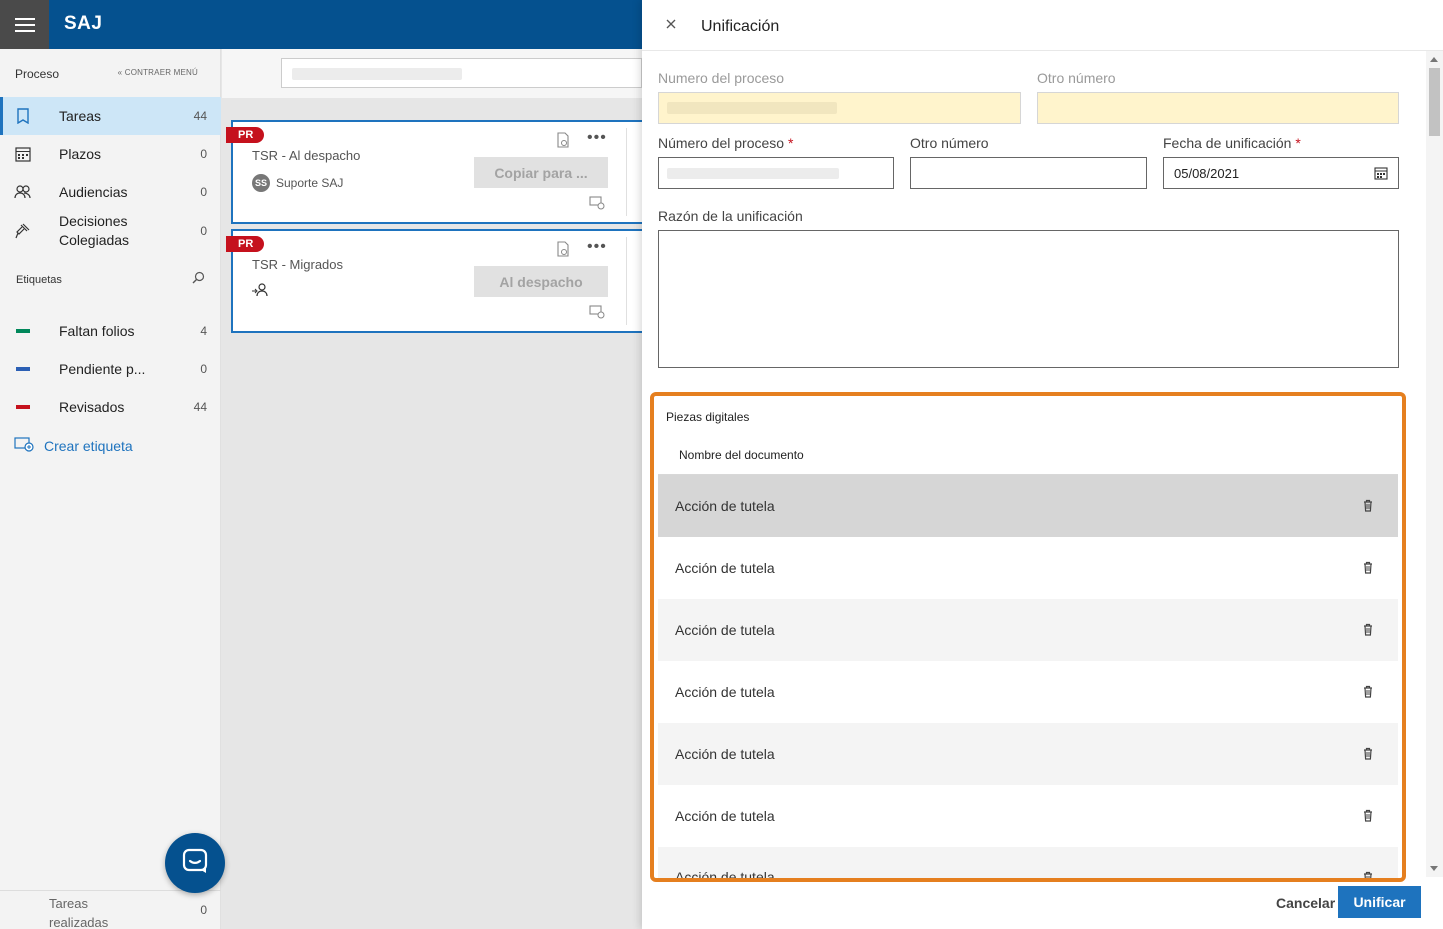 This screenshot has width=1443, height=929. I want to click on sidebar-item-label: Decisiones Colegiadas, so click(94, 230).